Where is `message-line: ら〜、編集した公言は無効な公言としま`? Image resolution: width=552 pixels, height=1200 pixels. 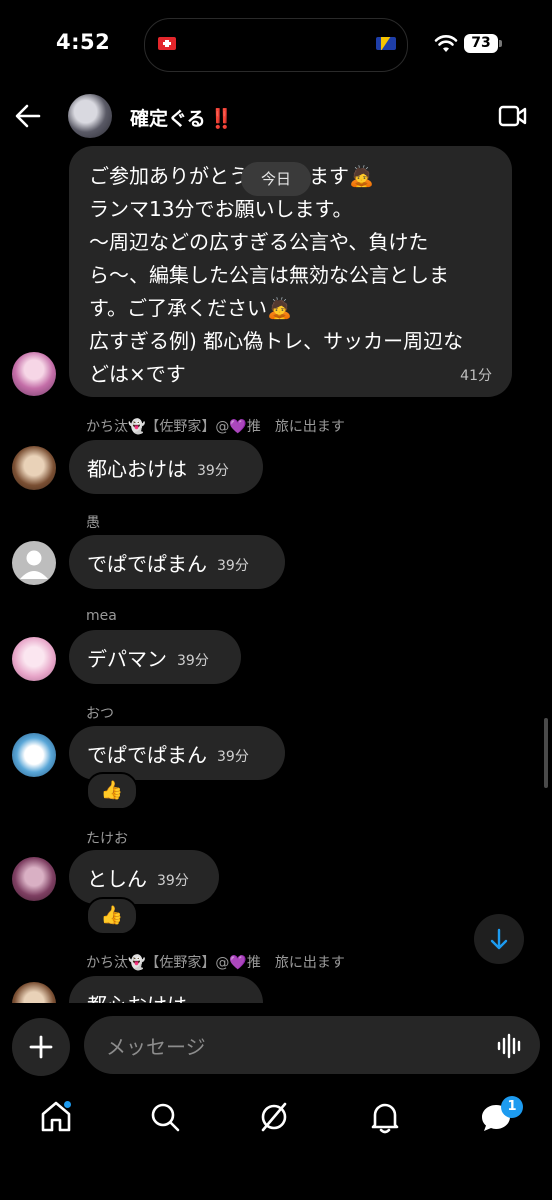
message-line: ら〜、編集した公言は無効な公言としま is located at coordinates (269, 275).